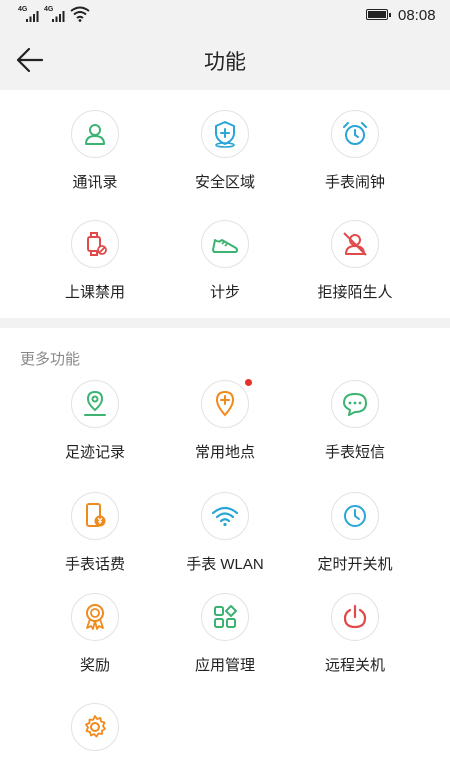 The height and width of the screenshot is (764, 450). What do you see at coordinates (224, 292) in the screenshot?
I see `function-label: 计步` at bounding box center [224, 292].